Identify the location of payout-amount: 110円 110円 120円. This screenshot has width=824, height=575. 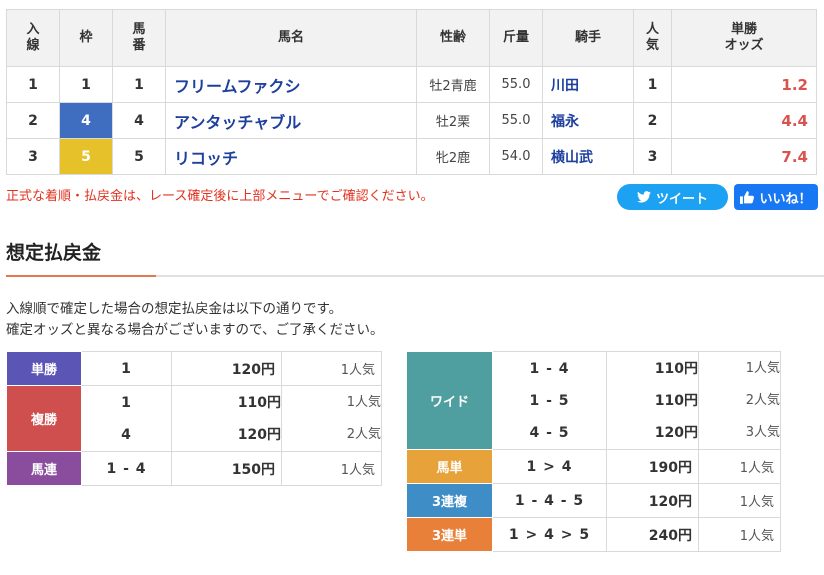
(652, 400).